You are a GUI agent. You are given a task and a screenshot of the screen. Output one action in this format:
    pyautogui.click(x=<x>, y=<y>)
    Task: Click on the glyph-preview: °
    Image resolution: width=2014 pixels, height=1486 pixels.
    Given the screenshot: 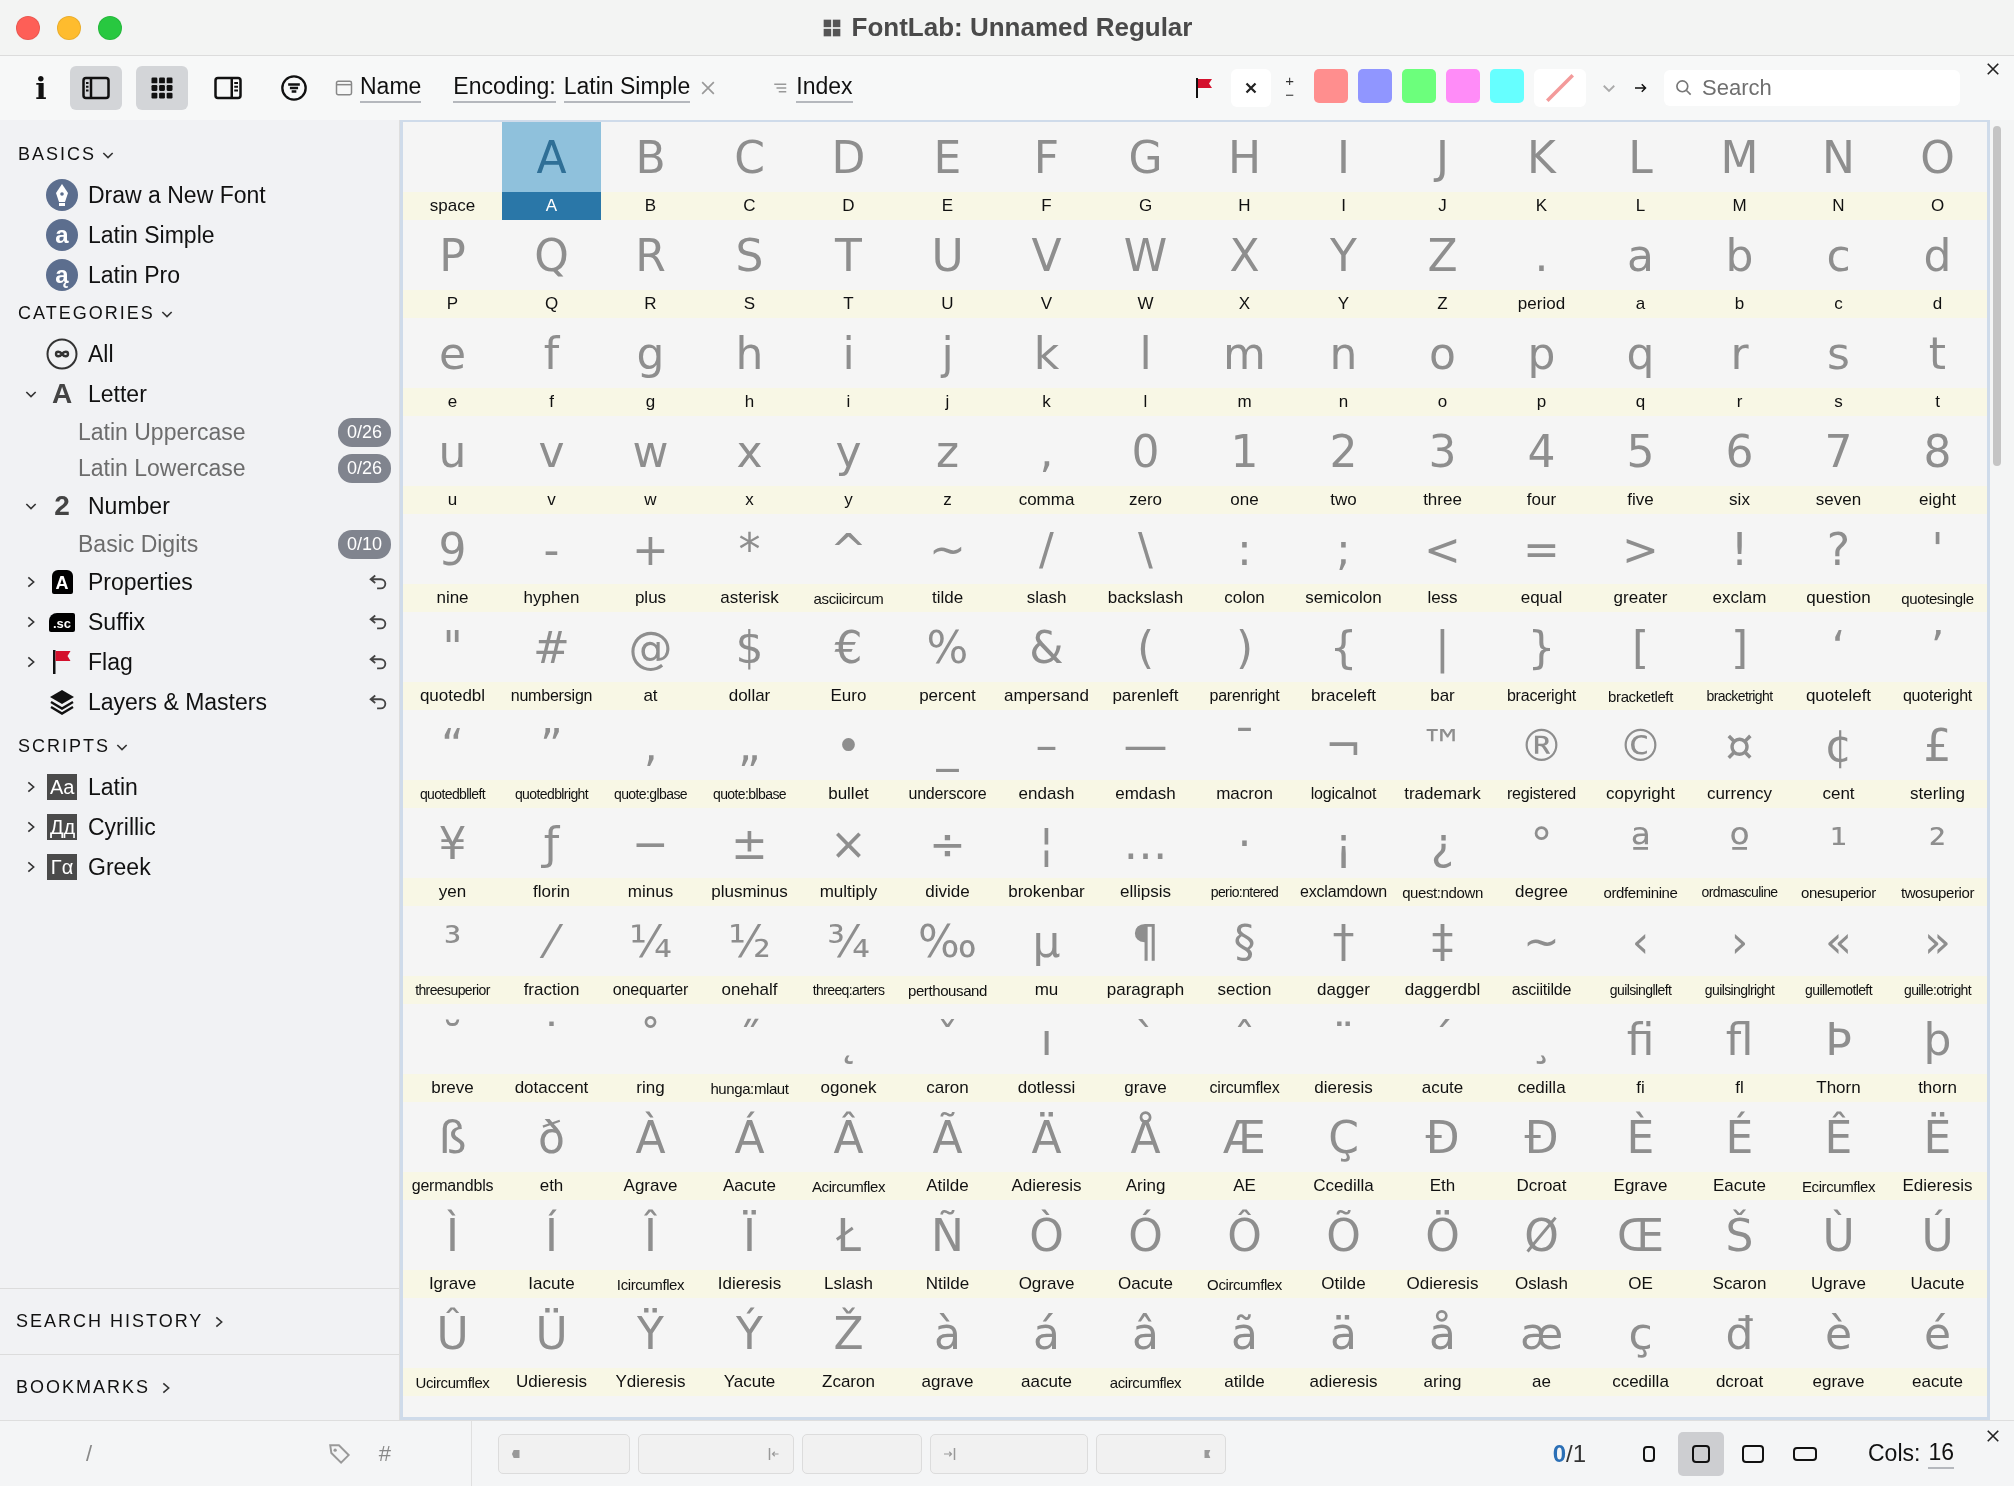 What is the action you would take?
    pyautogui.click(x=1541, y=843)
    